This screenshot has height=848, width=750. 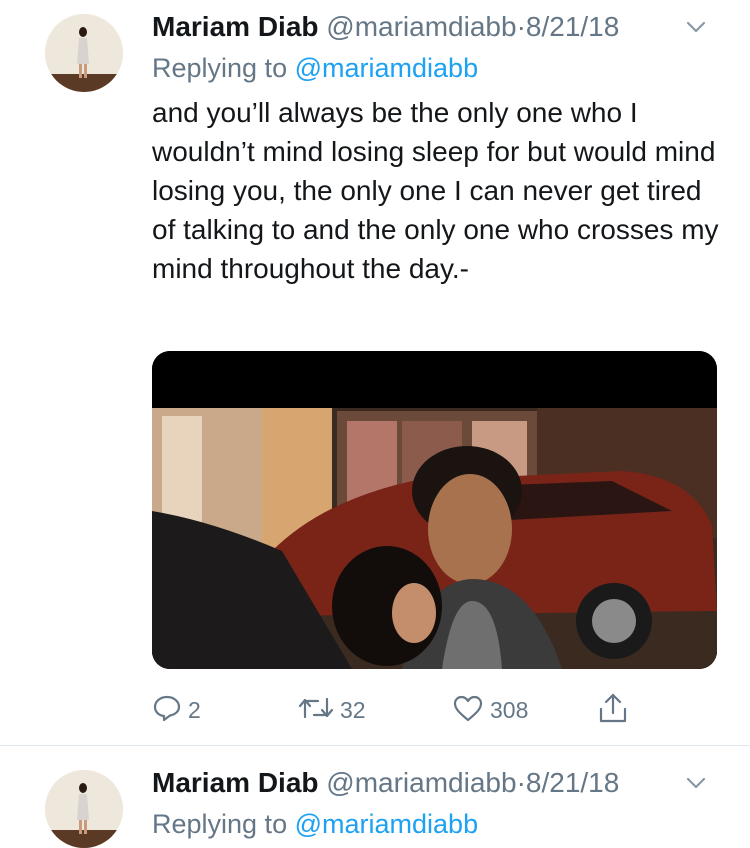 What do you see at coordinates (509, 709) in the screenshot?
I see `like-count: 308` at bounding box center [509, 709].